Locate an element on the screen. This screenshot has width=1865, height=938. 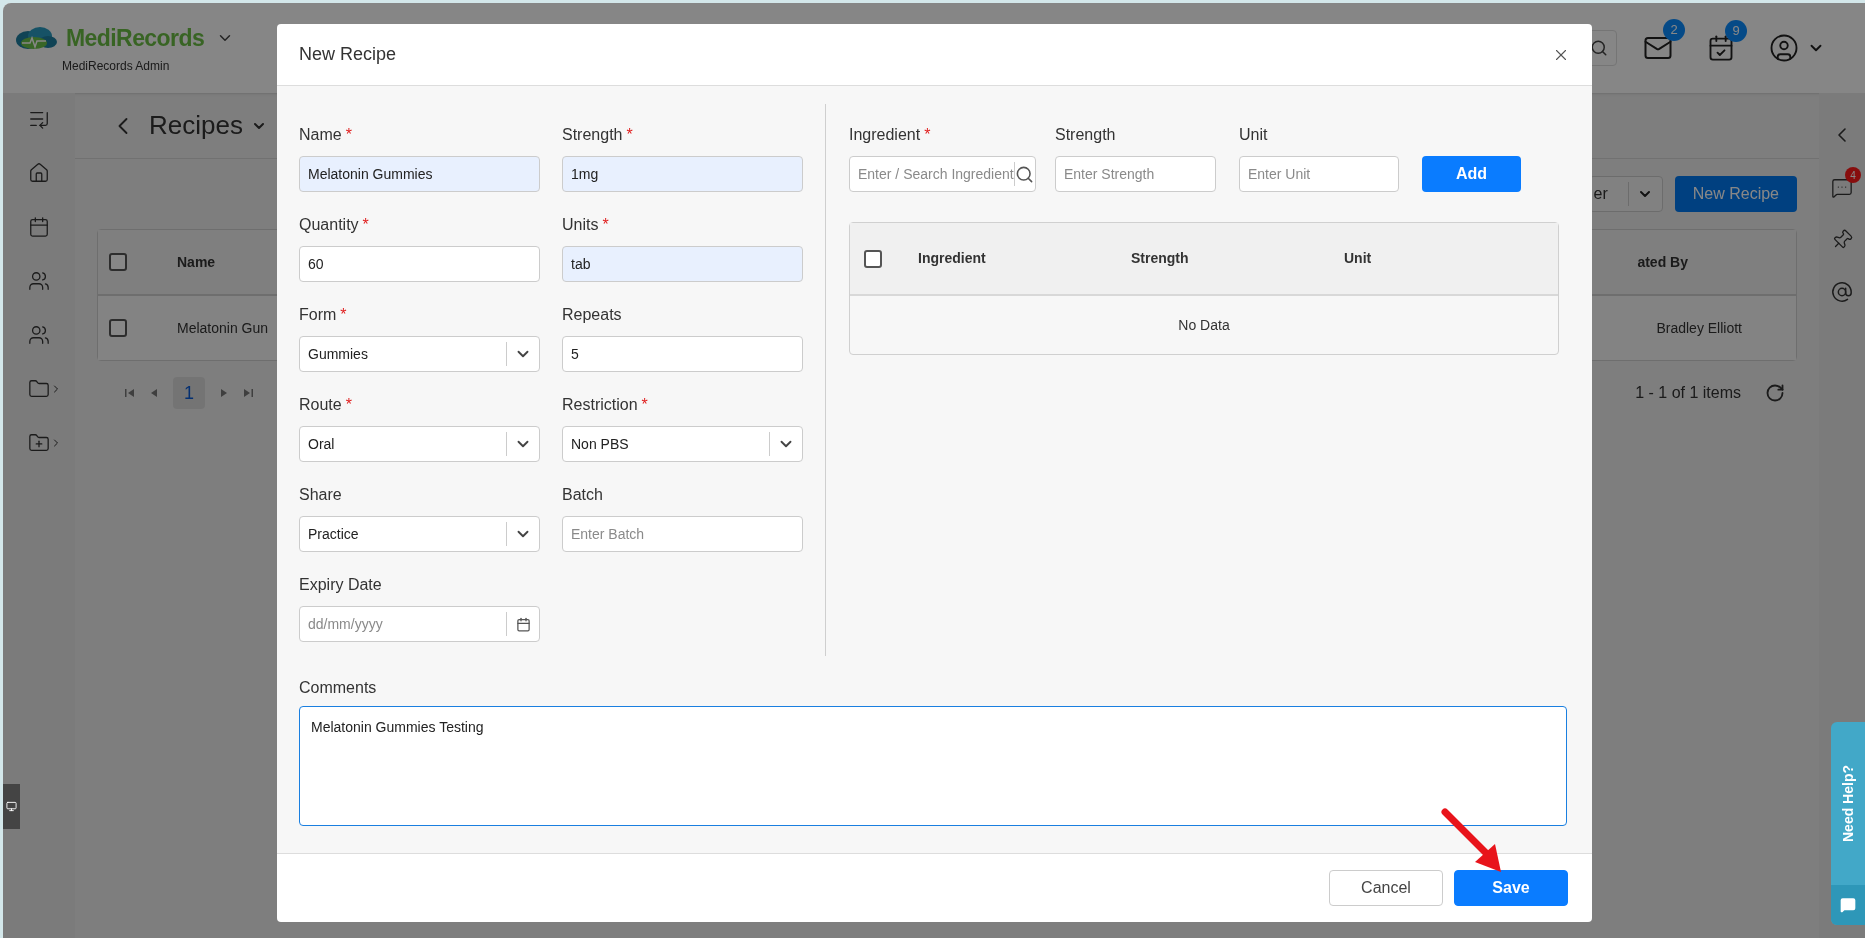
comments-field: Melatonin Gummies Testing is located at coordinates (933, 766).